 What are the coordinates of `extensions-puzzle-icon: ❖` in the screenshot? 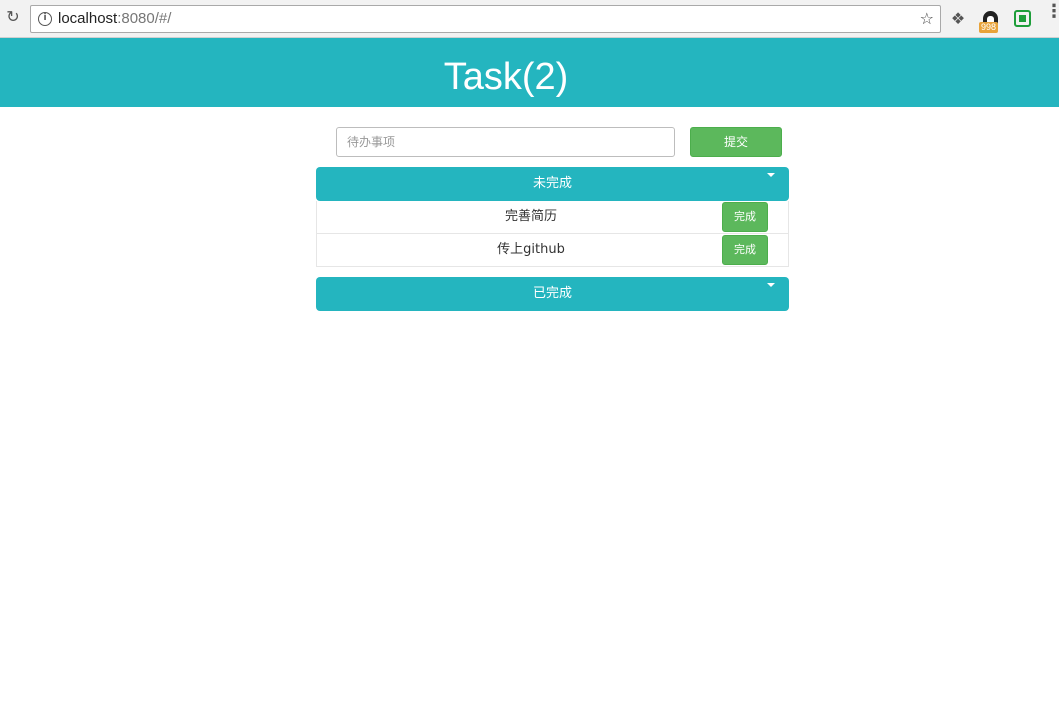 It's located at (958, 19).